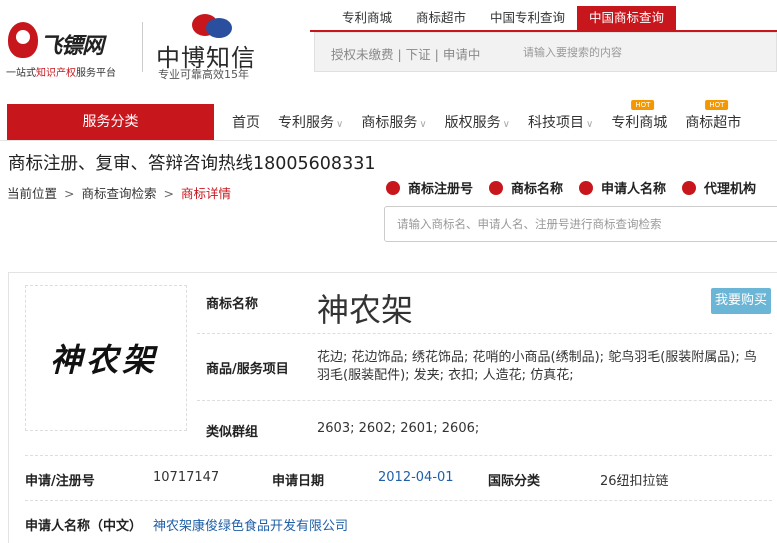 This screenshot has height=543, width=777. I want to click on logo-name: 飞镖网, so click(72, 46).